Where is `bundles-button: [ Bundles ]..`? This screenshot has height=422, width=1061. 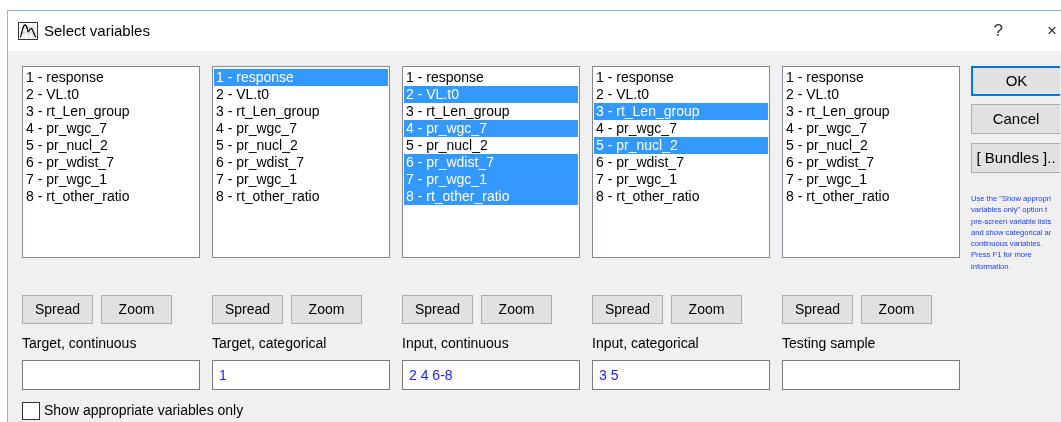 bundles-button: [ Bundles ].. is located at coordinates (1015, 158).